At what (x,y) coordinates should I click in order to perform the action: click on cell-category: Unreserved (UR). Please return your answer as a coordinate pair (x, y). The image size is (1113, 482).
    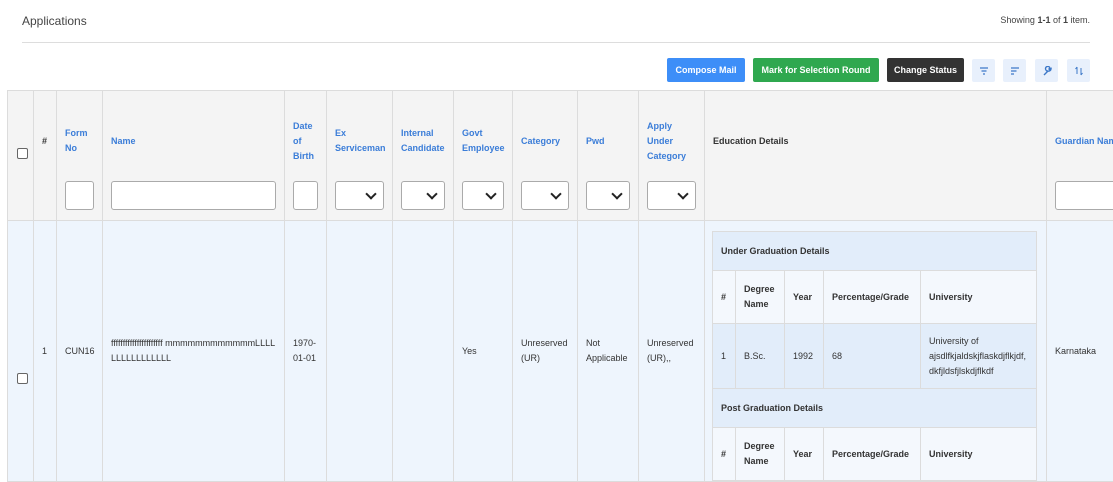
    Looking at the image, I should click on (545, 351).